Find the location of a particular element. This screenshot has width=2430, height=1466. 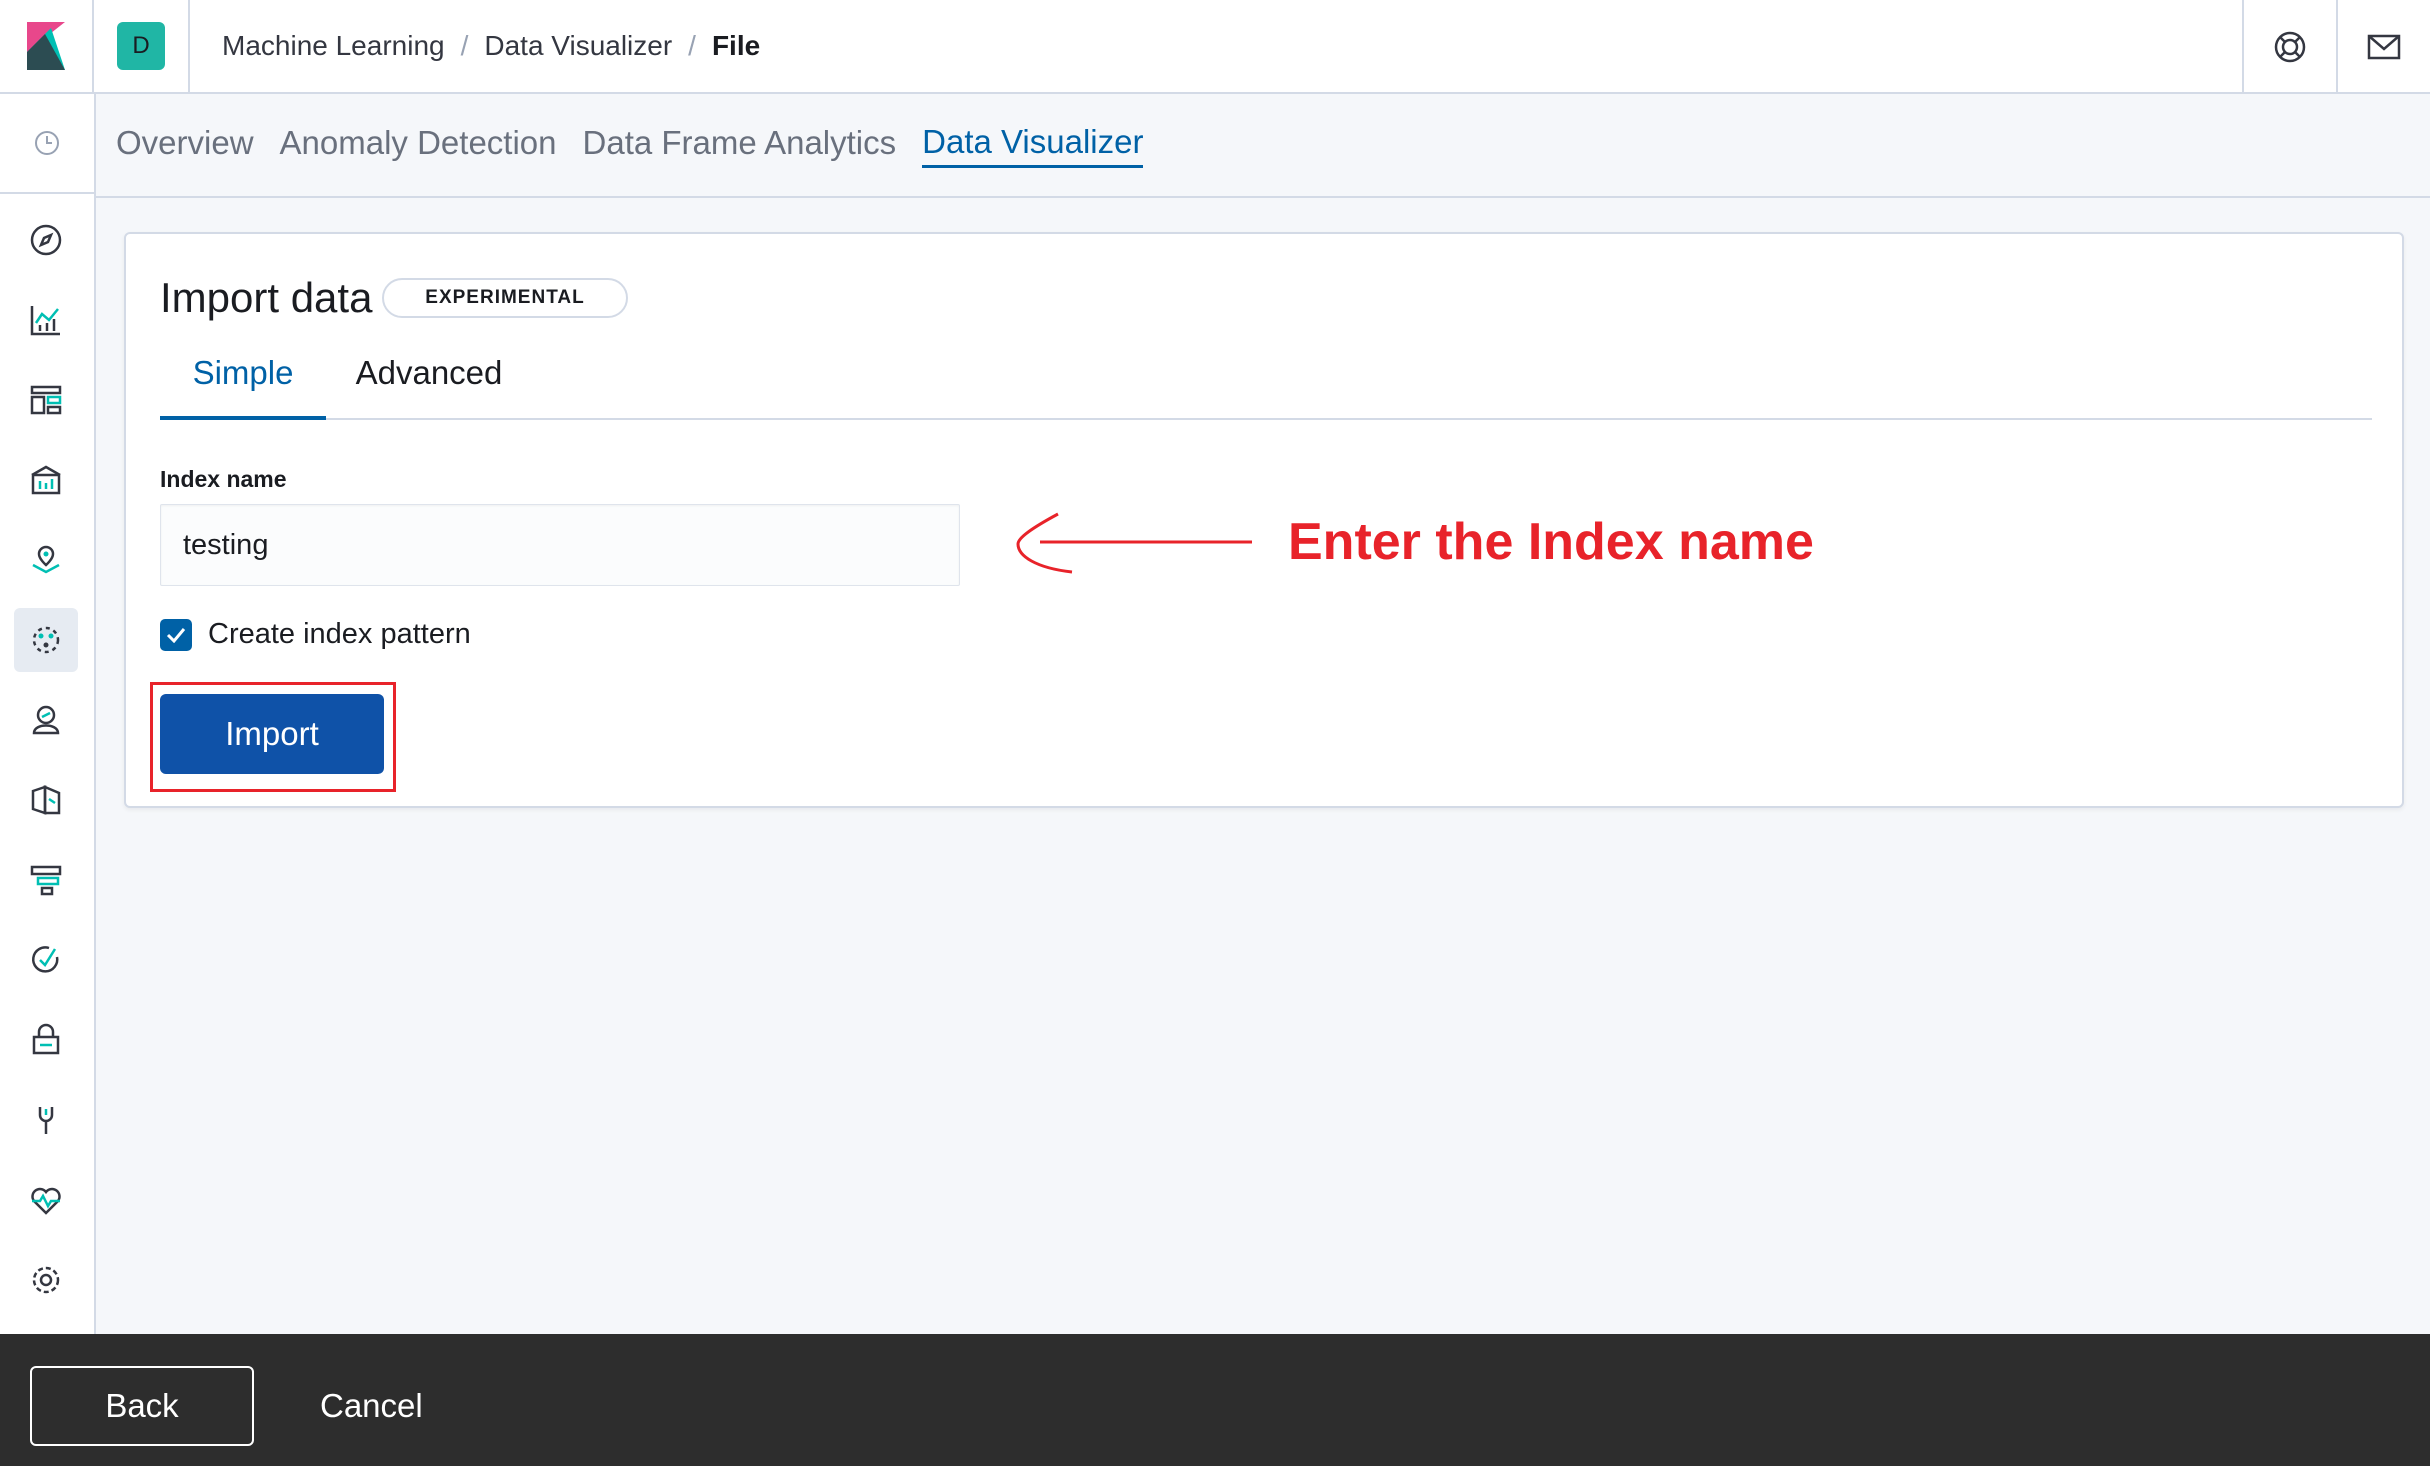

tab-advanced: Advanced is located at coordinates (429, 386).